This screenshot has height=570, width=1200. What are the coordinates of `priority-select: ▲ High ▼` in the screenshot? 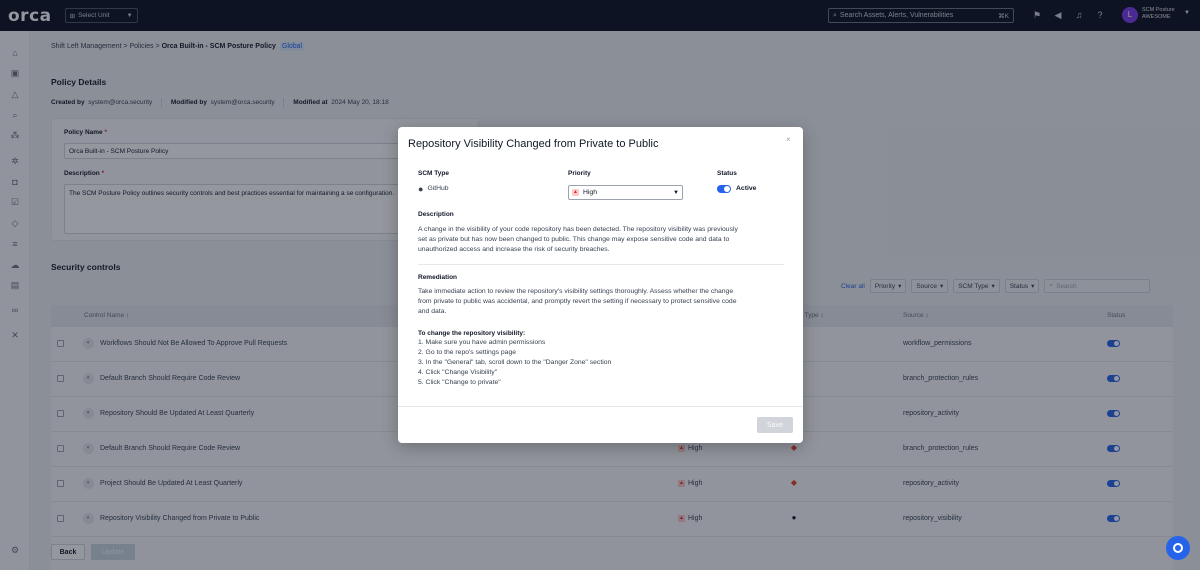 It's located at (625, 192).